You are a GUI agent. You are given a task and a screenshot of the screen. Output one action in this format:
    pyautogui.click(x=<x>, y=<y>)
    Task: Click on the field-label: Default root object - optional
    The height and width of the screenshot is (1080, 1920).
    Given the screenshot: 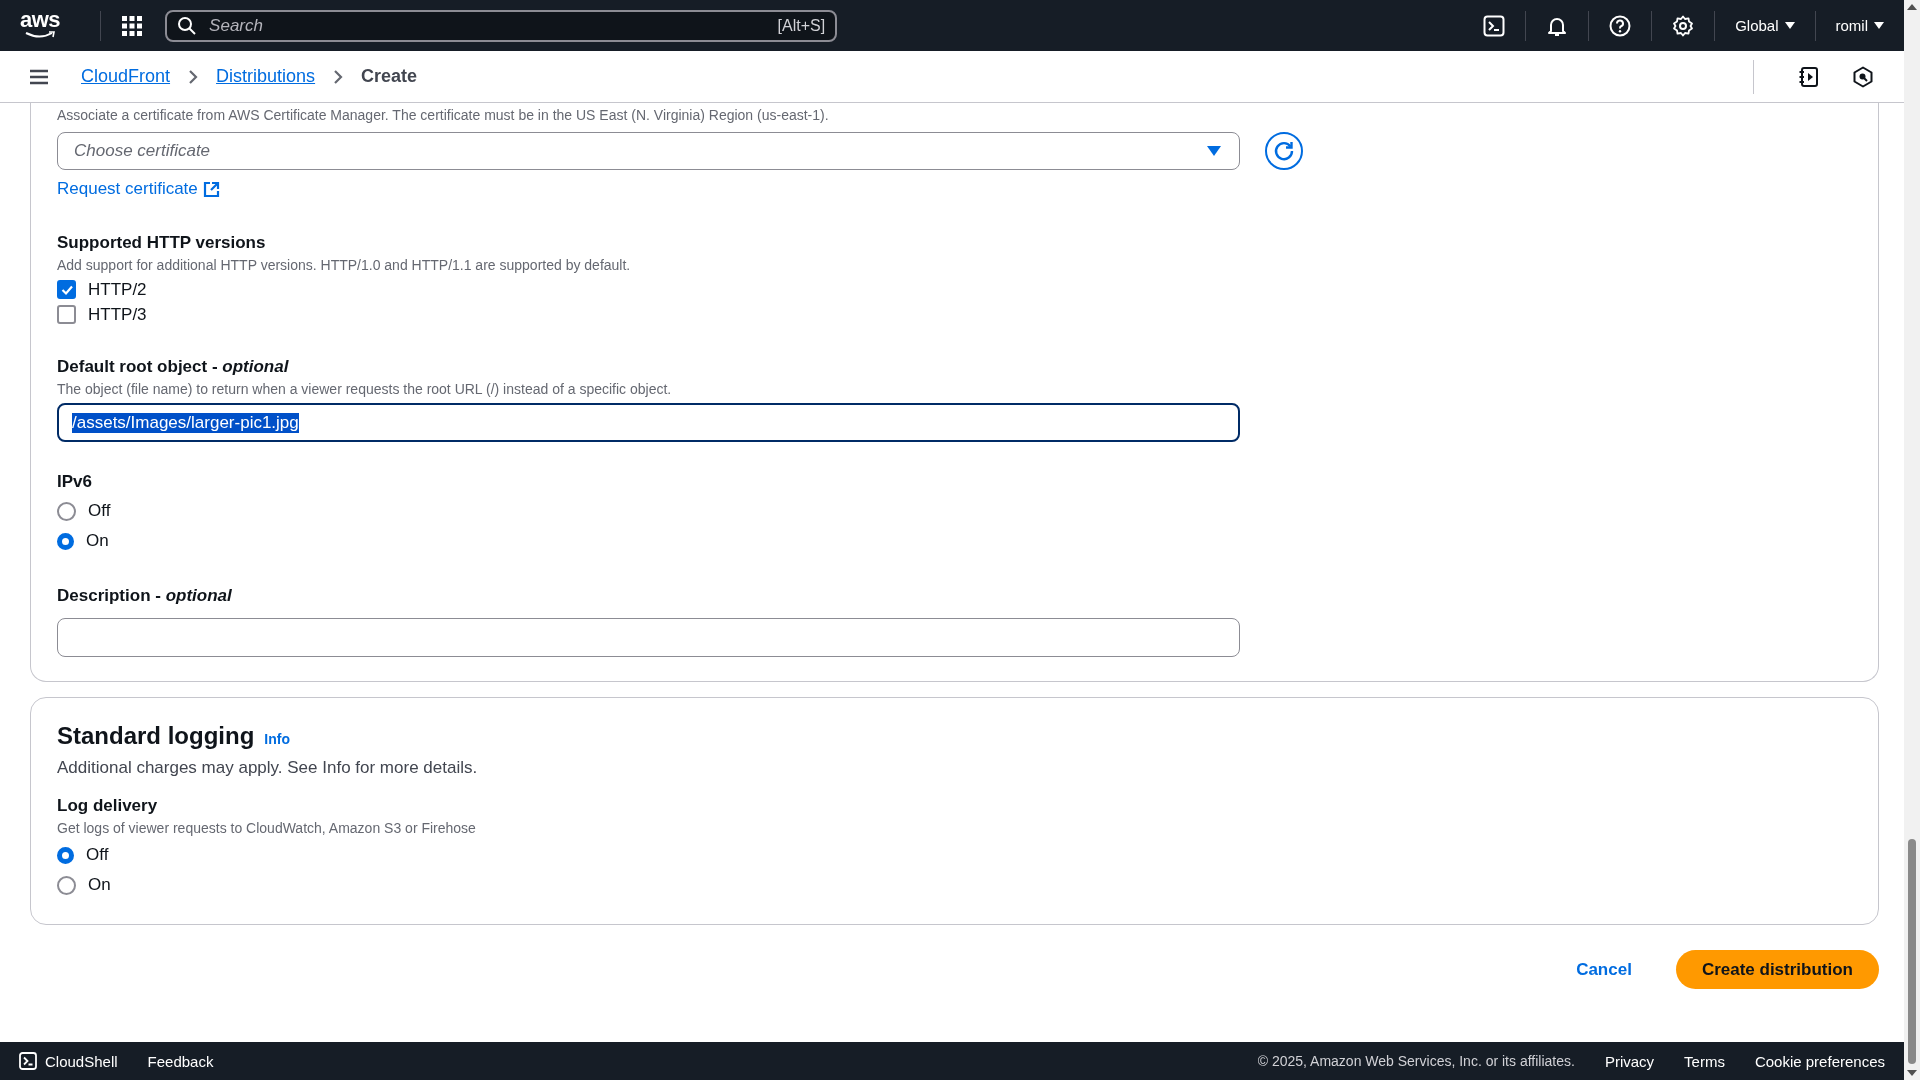 What is the action you would take?
    pyautogui.click(x=173, y=367)
    